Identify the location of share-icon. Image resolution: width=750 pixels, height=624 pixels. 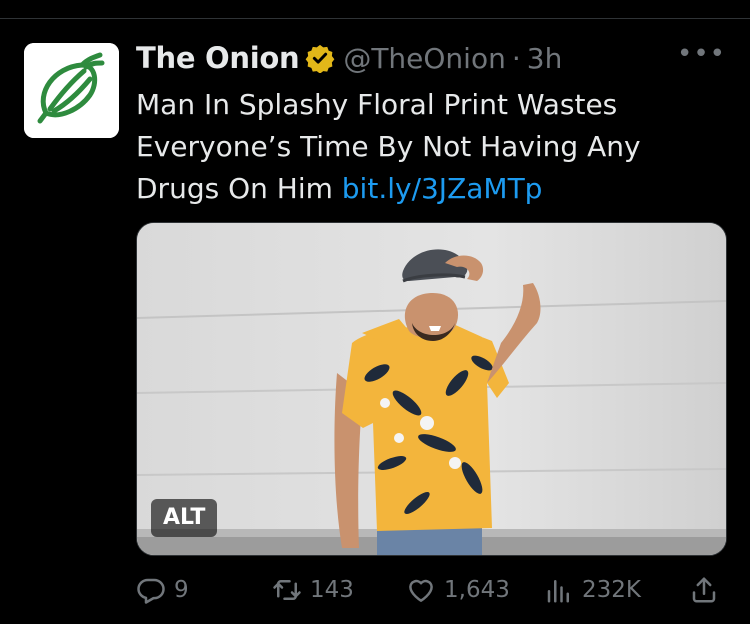
(704, 590).